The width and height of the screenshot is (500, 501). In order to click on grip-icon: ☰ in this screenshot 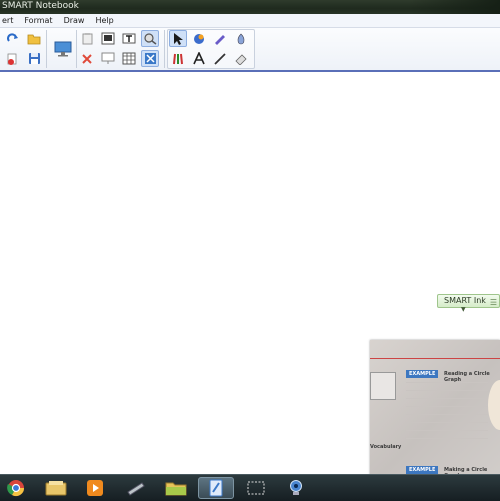, I will do `click(493, 303)`.